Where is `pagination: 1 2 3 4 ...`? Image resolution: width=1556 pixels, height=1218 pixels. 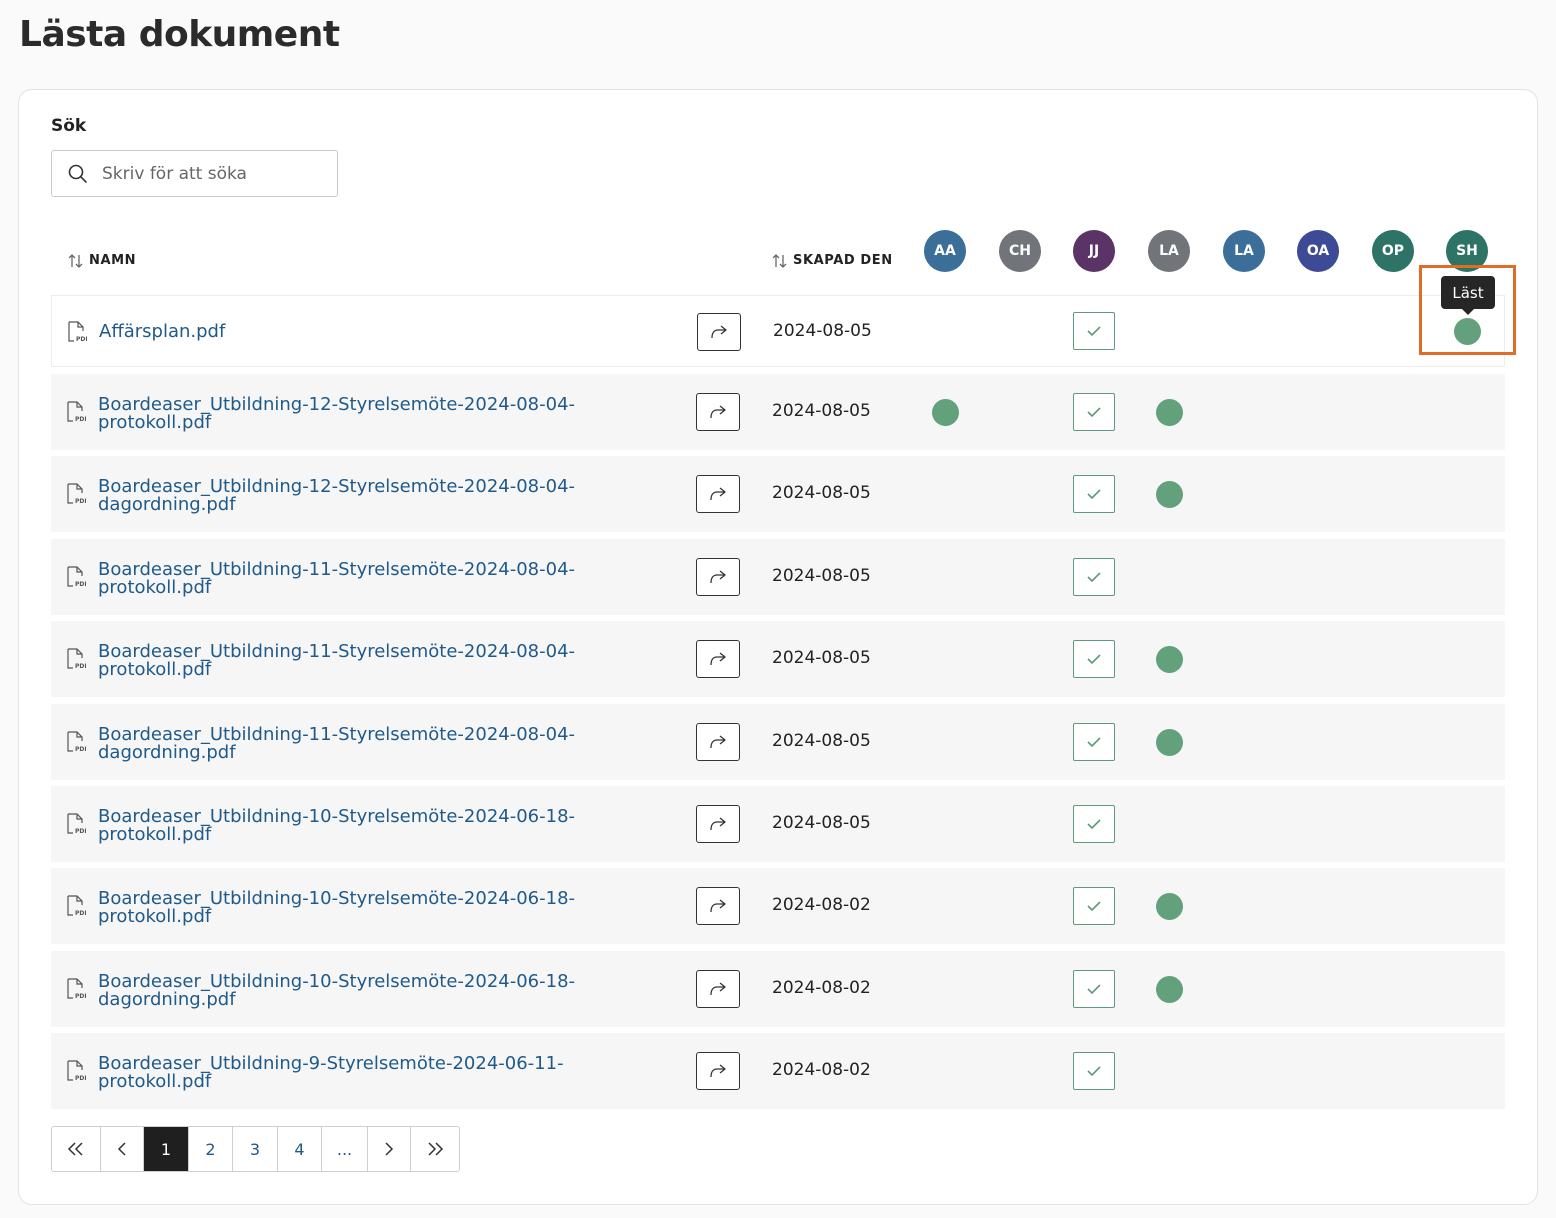
pagination: 1 2 3 4 ... is located at coordinates (255, 1149).